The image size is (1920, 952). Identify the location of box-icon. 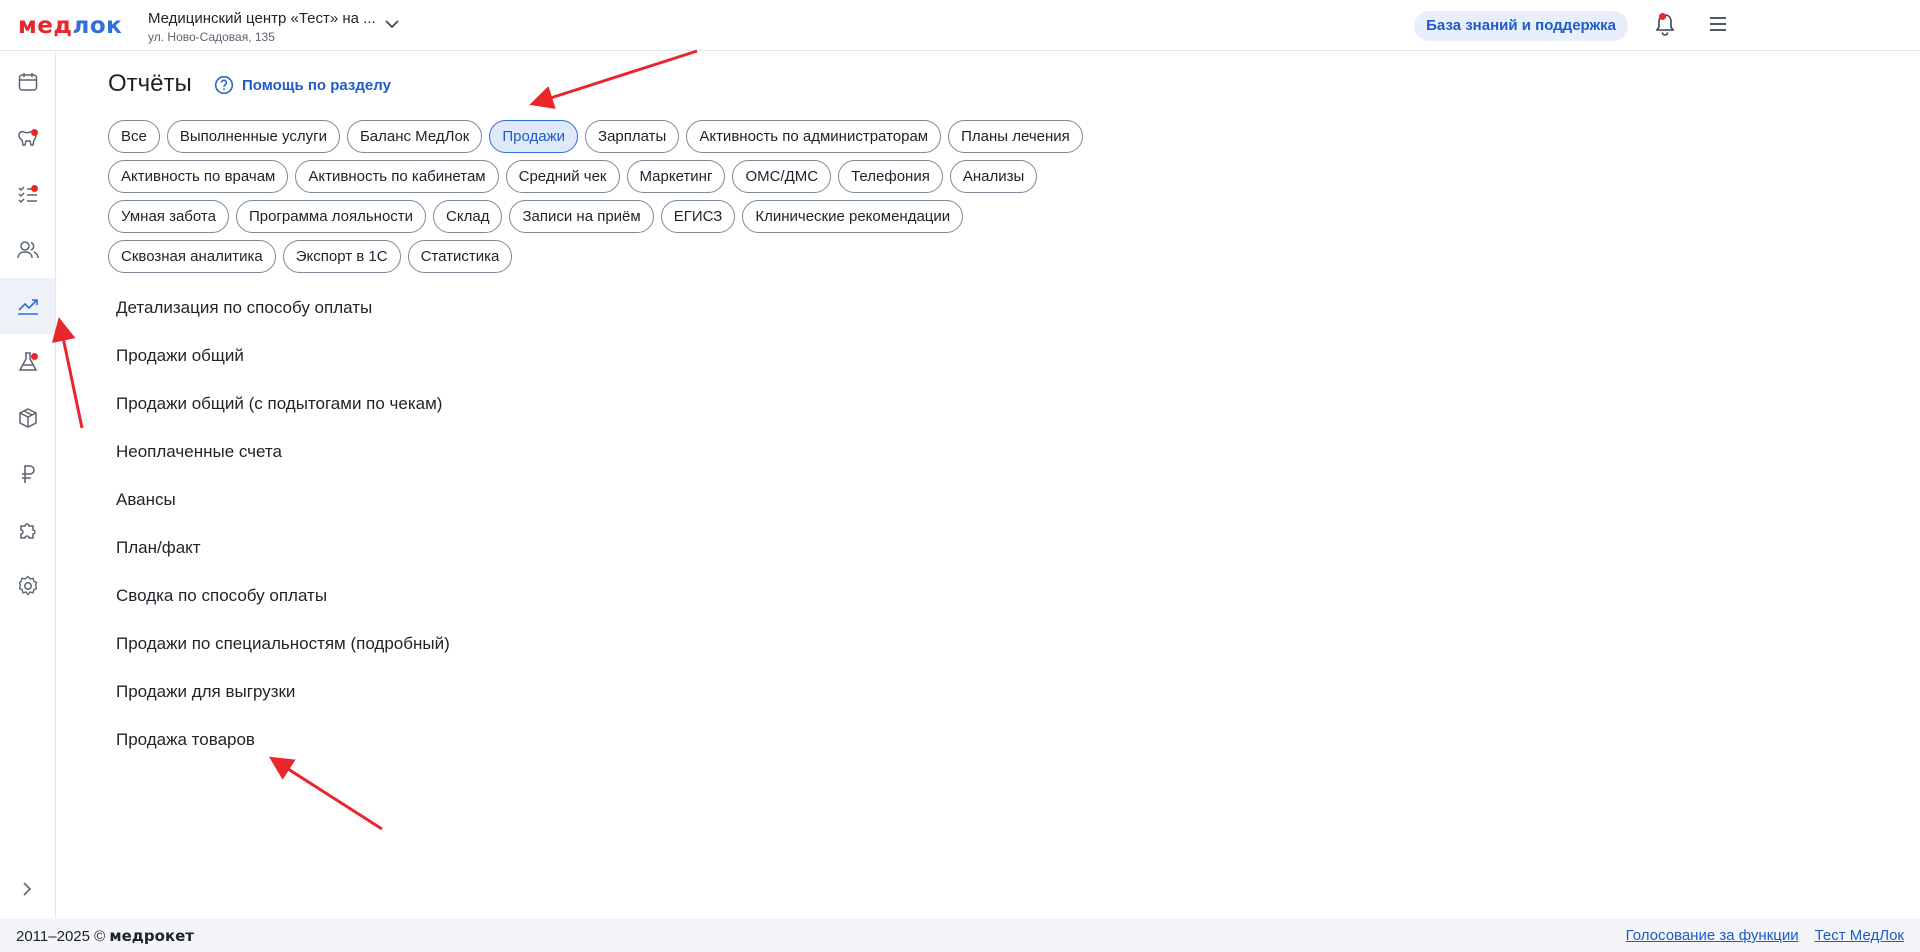
(27, 418).